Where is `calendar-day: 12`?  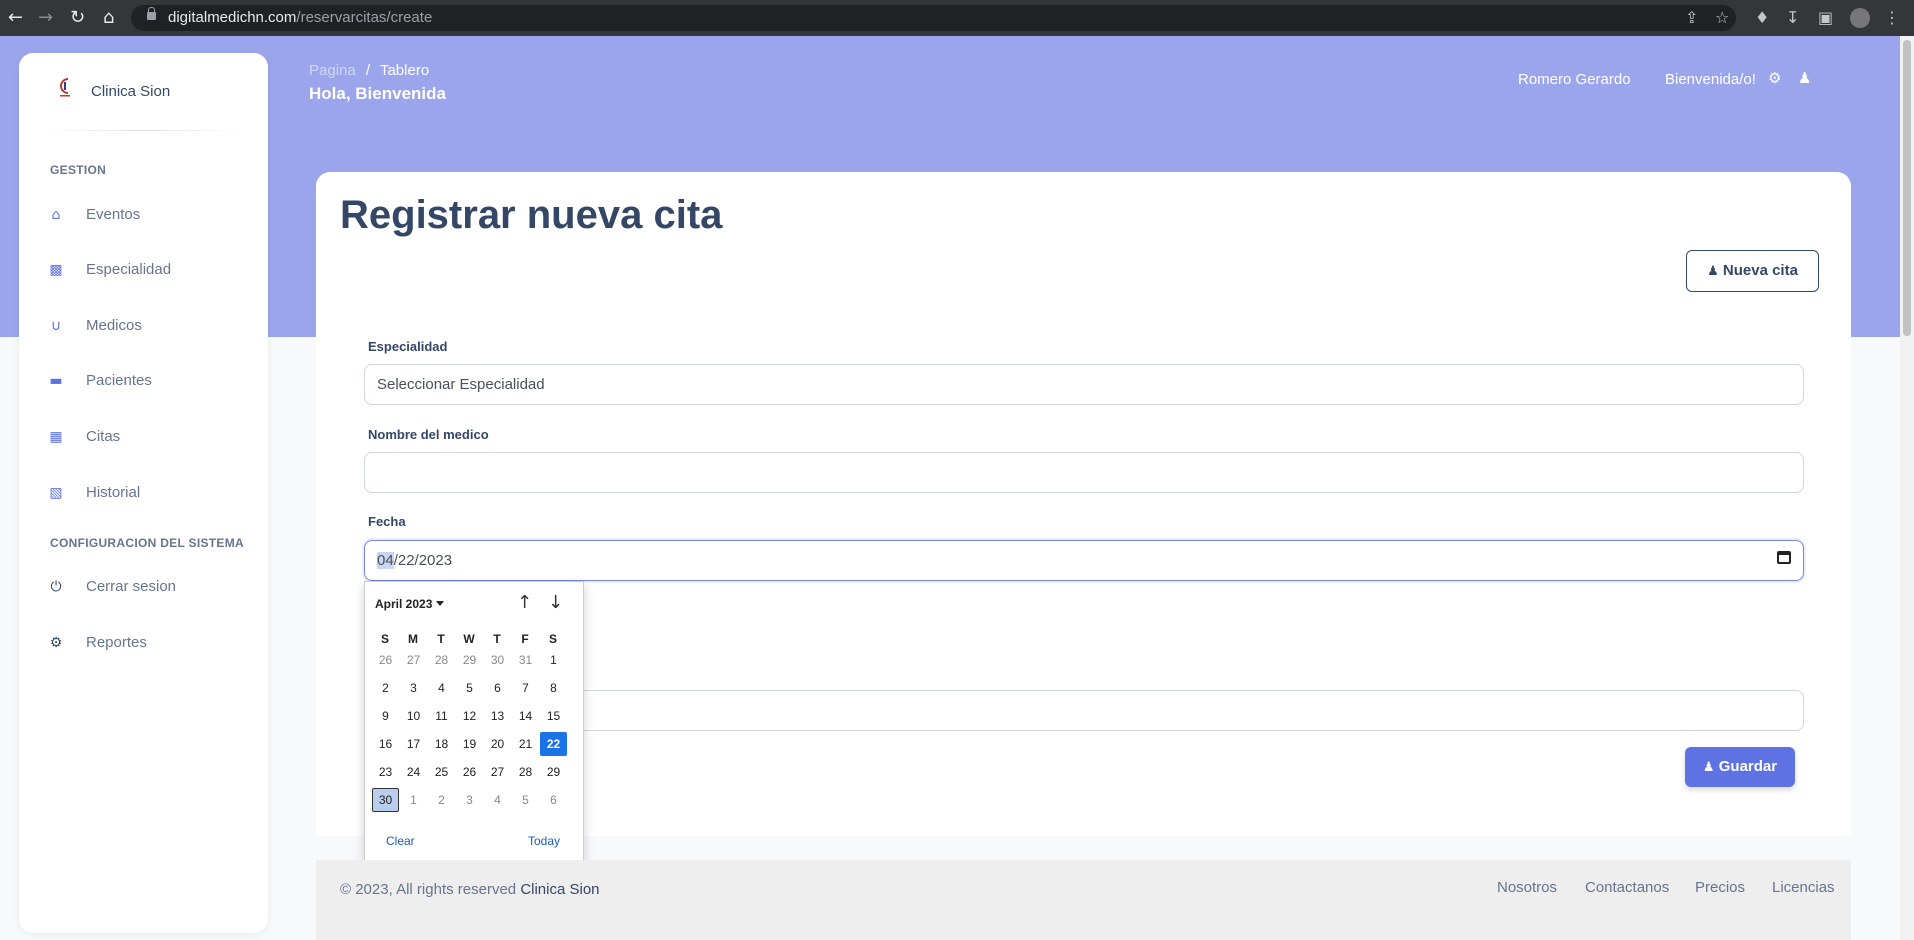
calendar-day: 12 is located at coordinates (469, 716).